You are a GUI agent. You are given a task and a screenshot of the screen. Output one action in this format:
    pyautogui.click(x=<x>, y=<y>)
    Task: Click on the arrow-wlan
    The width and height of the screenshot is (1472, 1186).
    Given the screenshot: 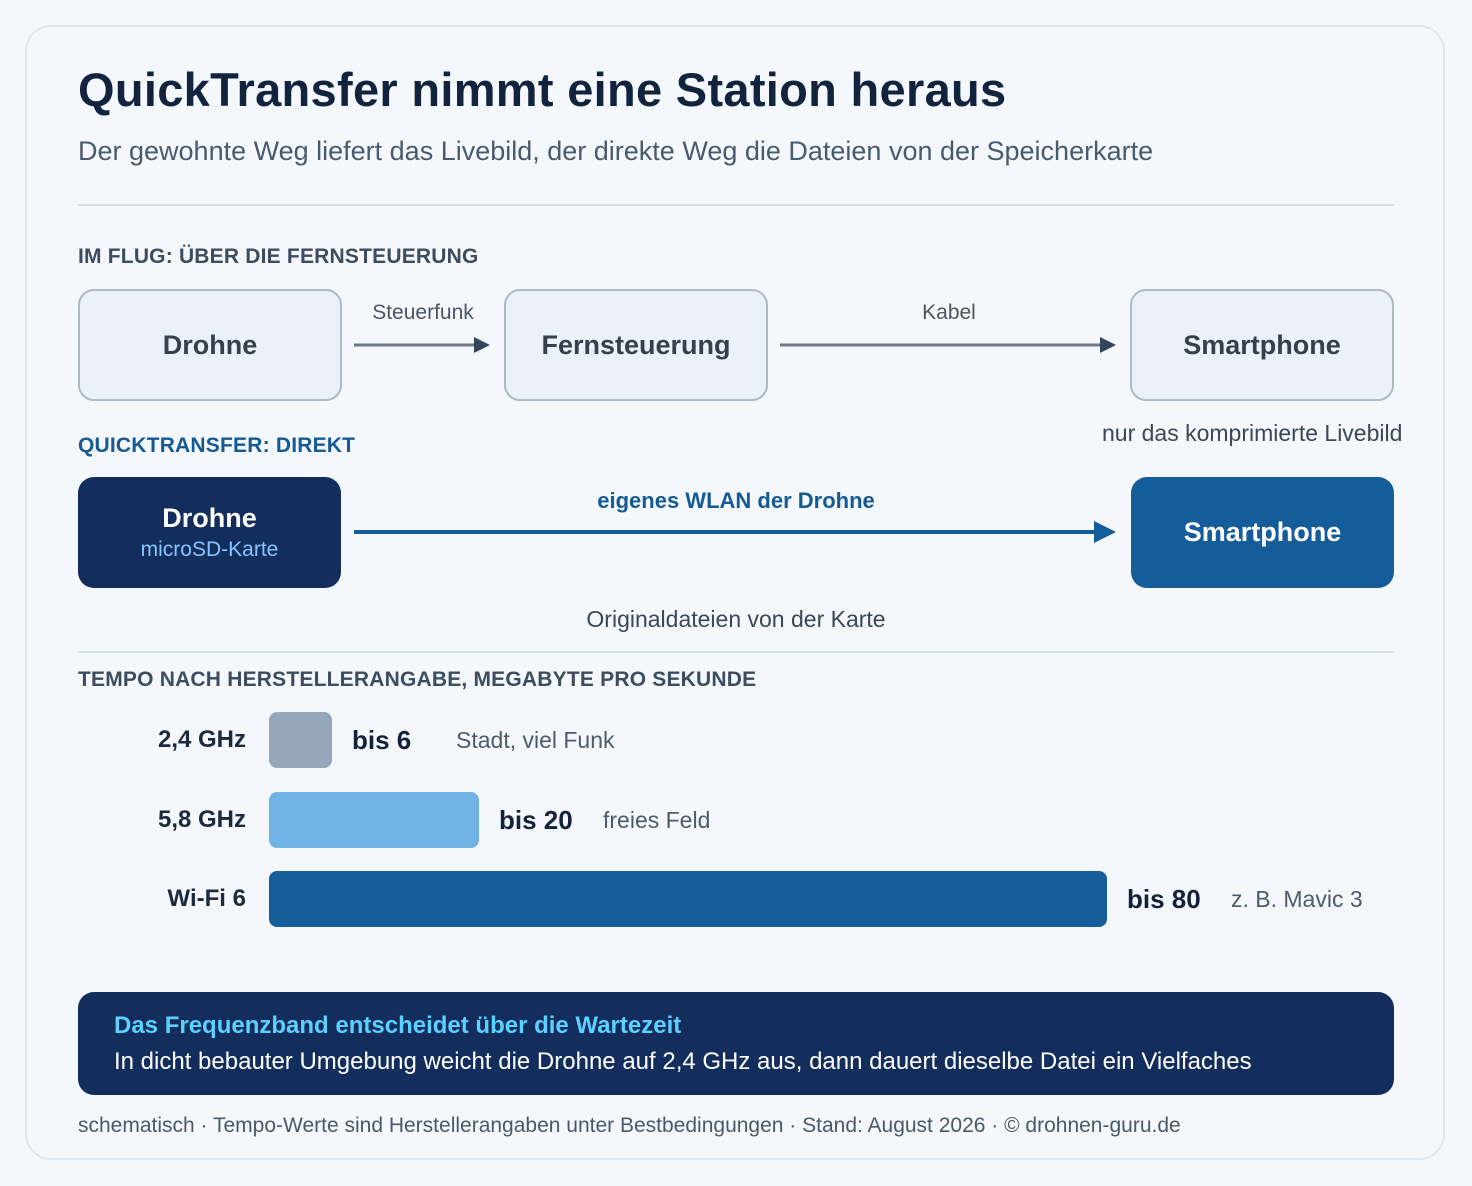 What is the action you would take?
    pyautogui.click(x=735, y=532)
    